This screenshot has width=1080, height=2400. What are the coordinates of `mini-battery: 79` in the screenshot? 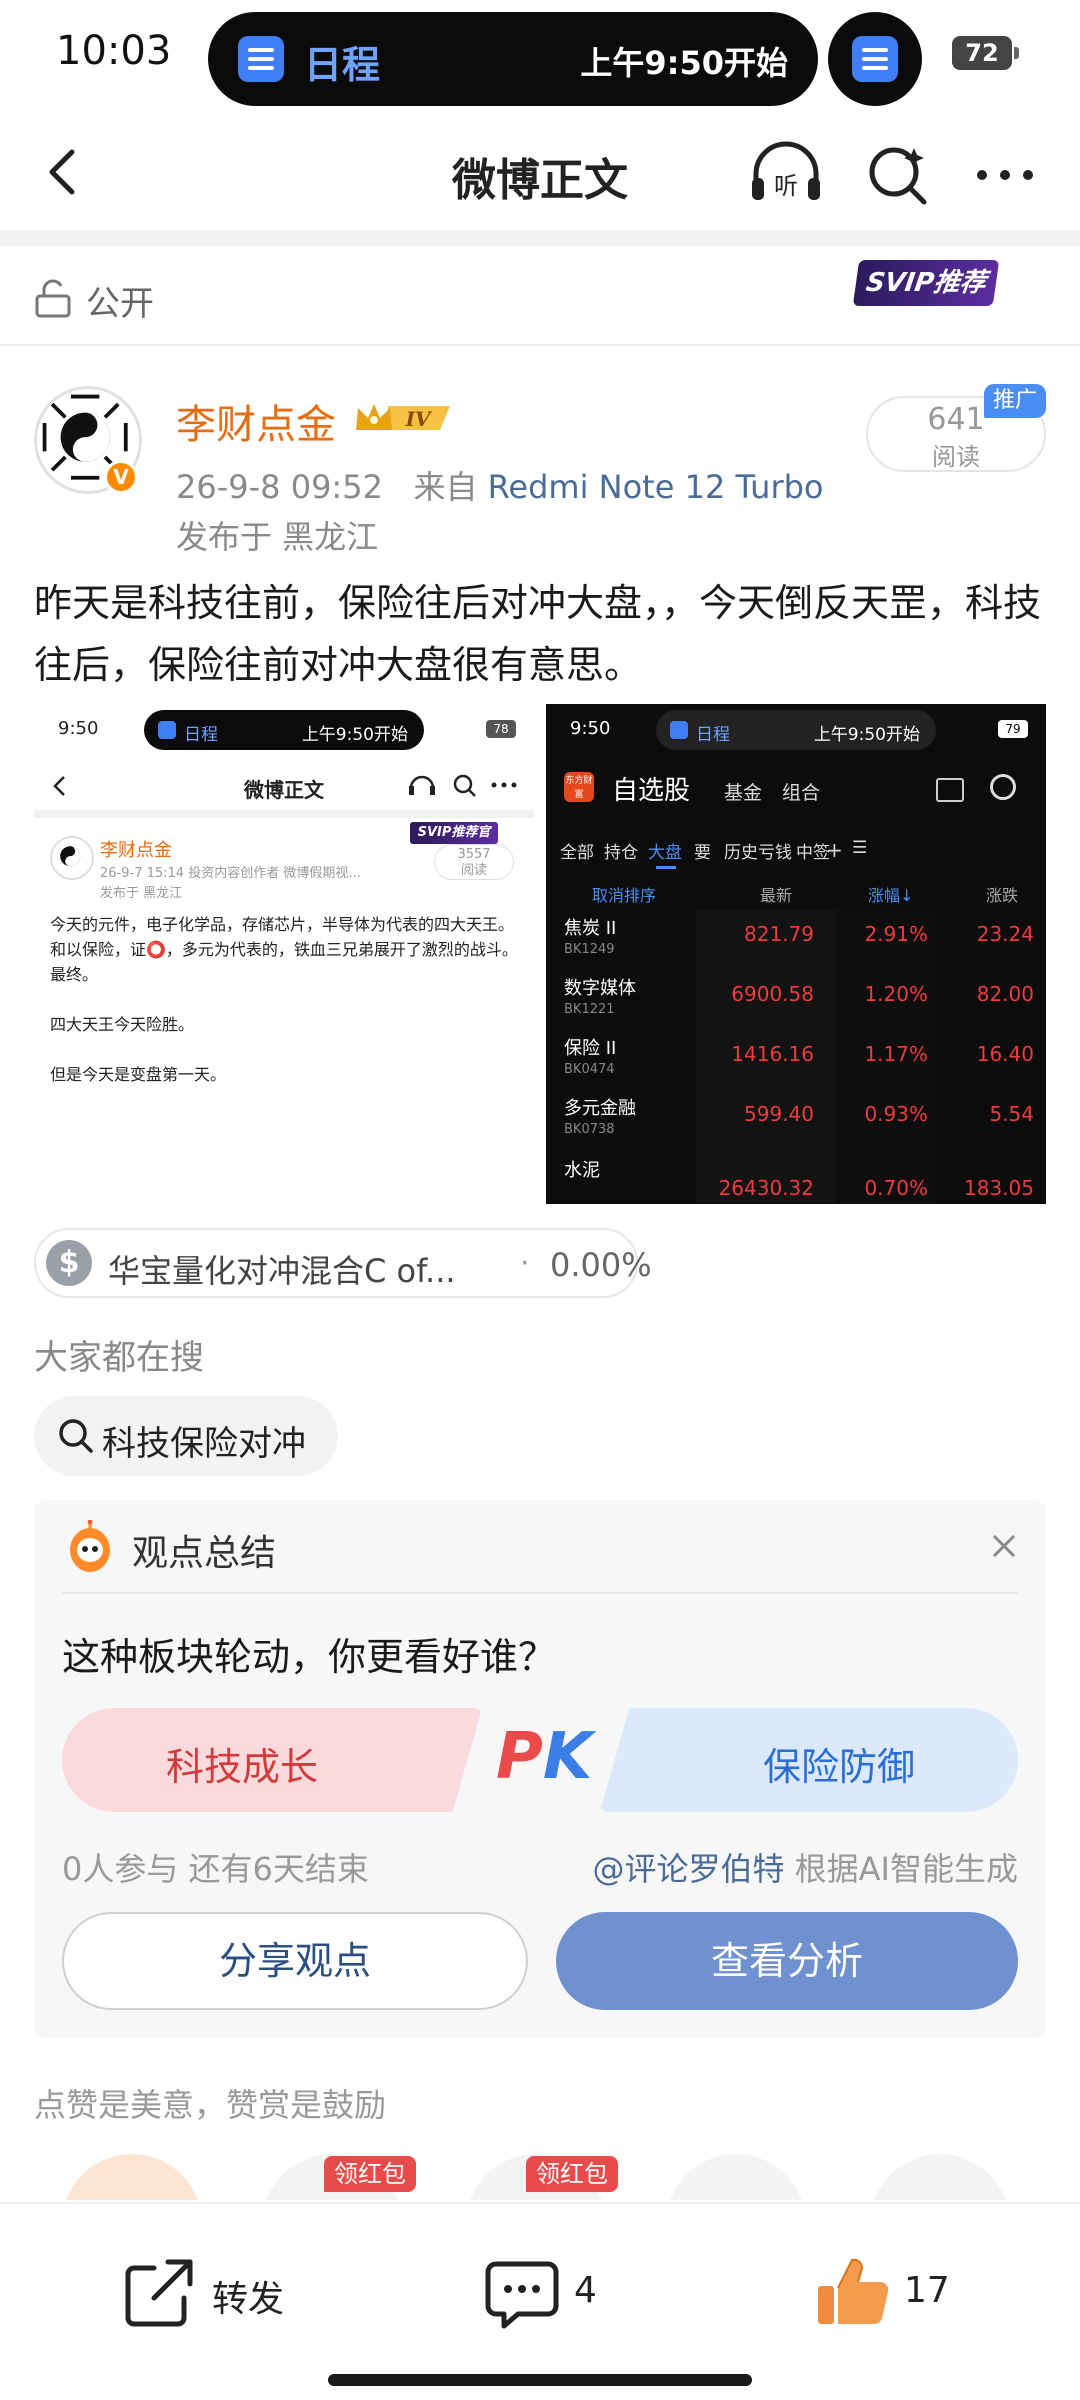 It's located at (1013, 729).